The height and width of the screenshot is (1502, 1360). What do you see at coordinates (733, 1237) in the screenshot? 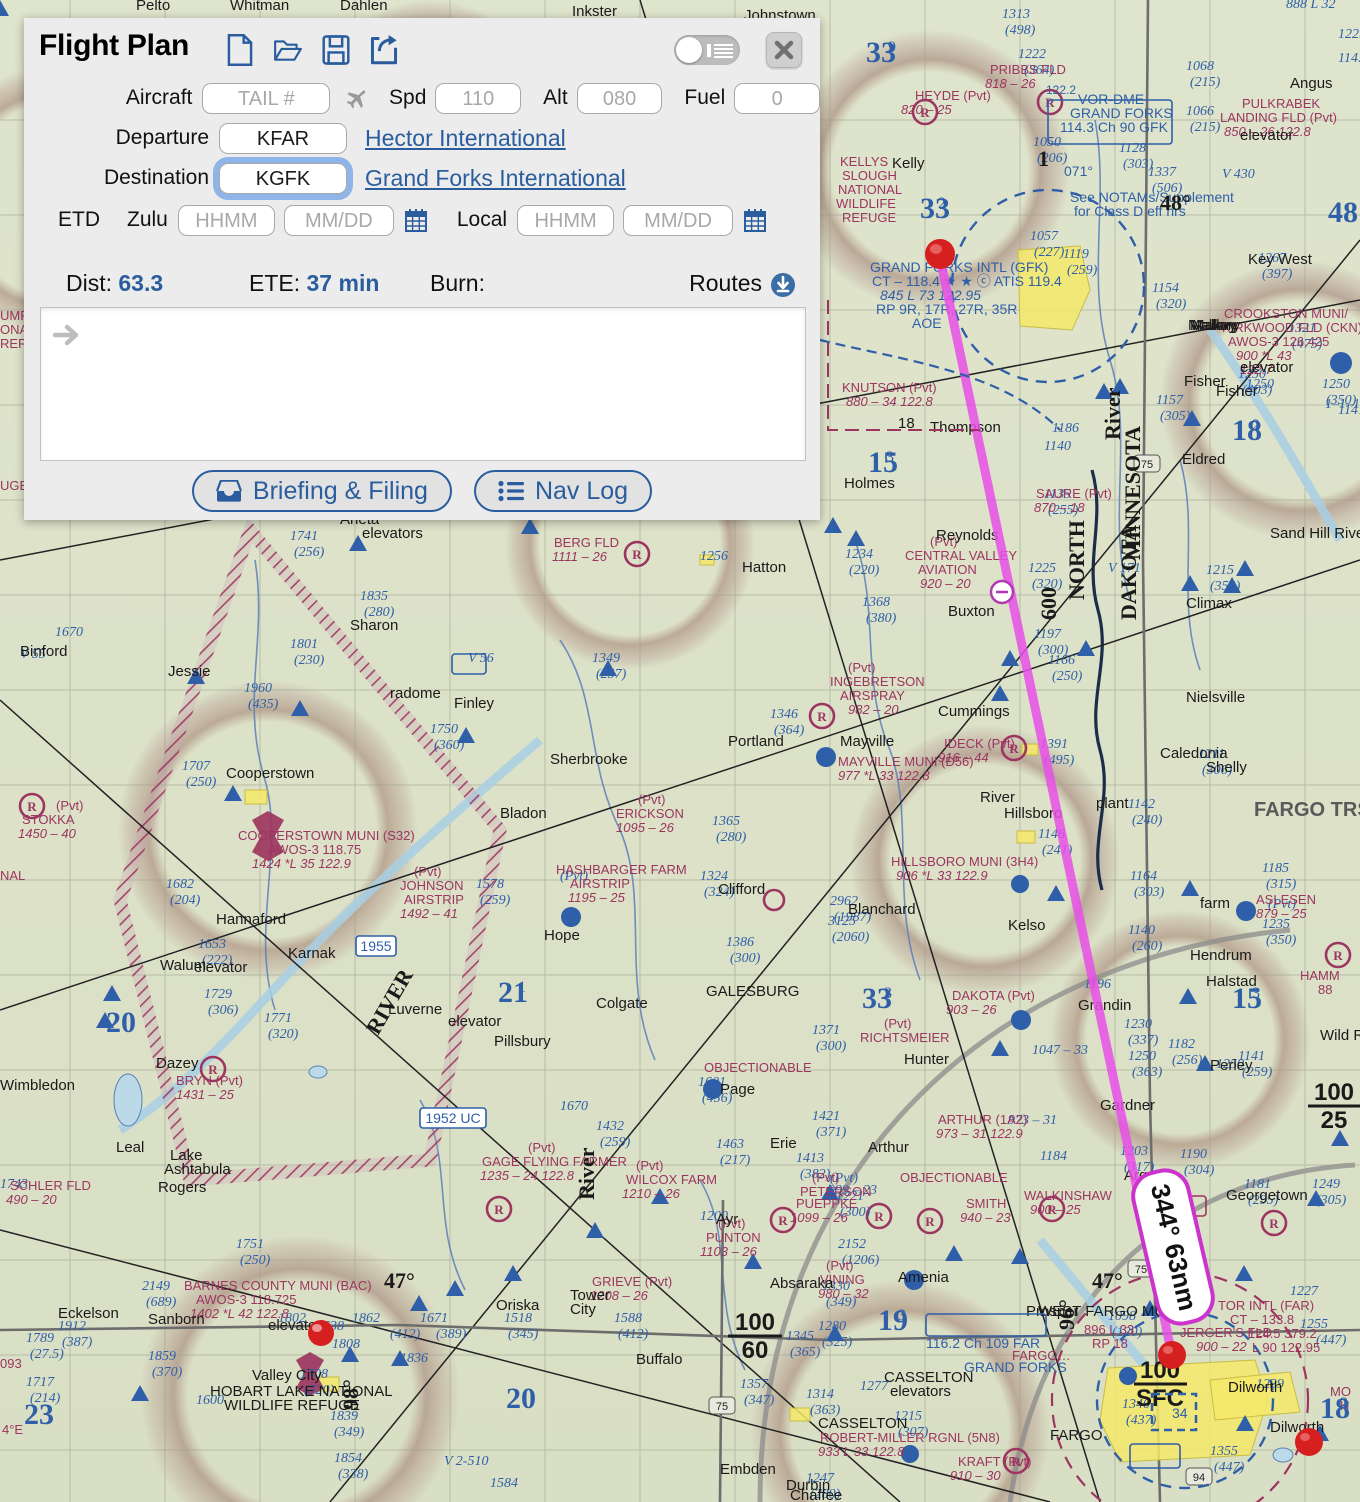
I see `svg-text: PUNTON` at bounding box center [733, 1237].